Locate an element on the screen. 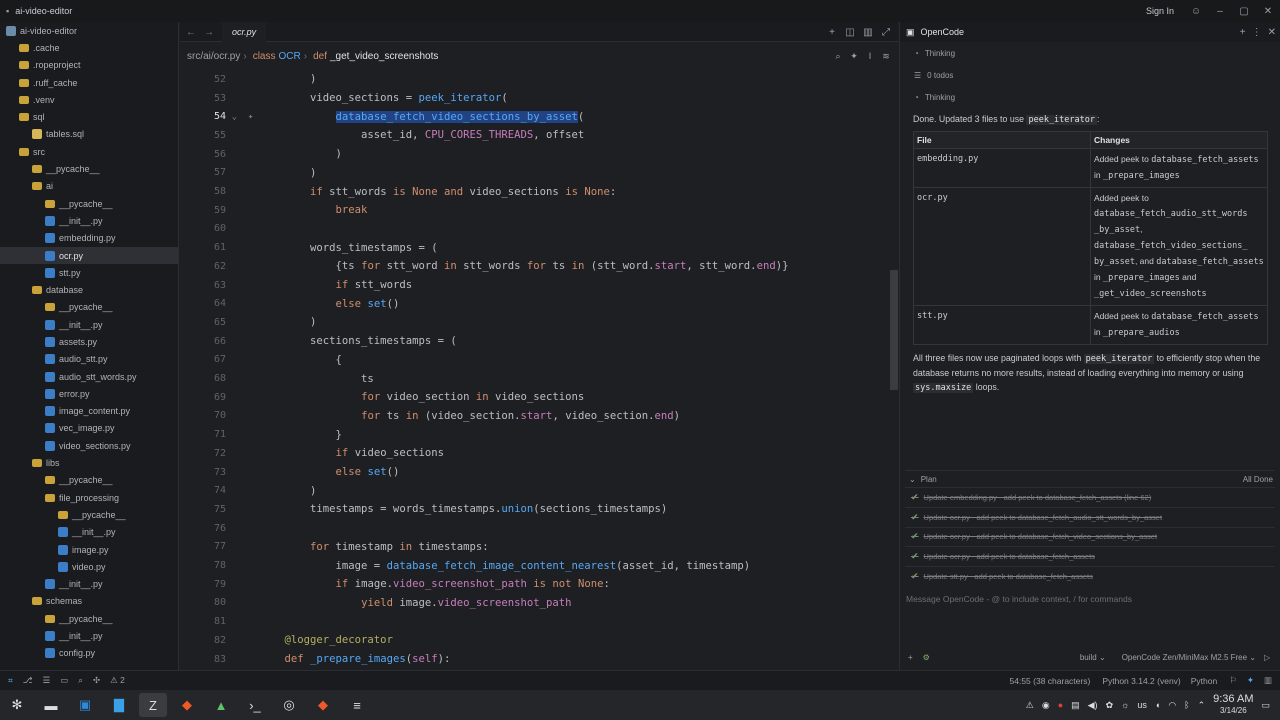  monitor-icon: ▲ is located at coordinates (221, 705).